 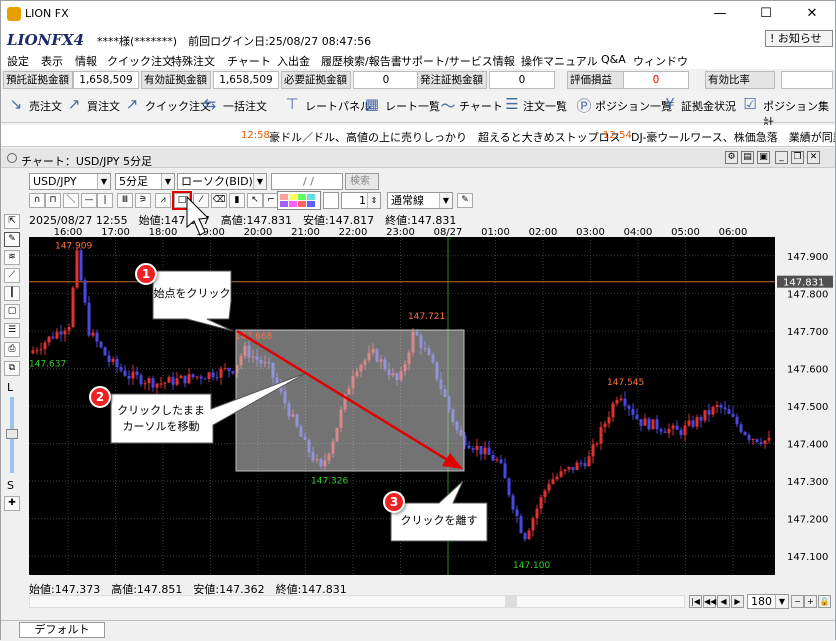 What do you see at coordinates (100, 397) in the screenshot?
I see `step-badge-2: 2` at bounding box center [100, 397].